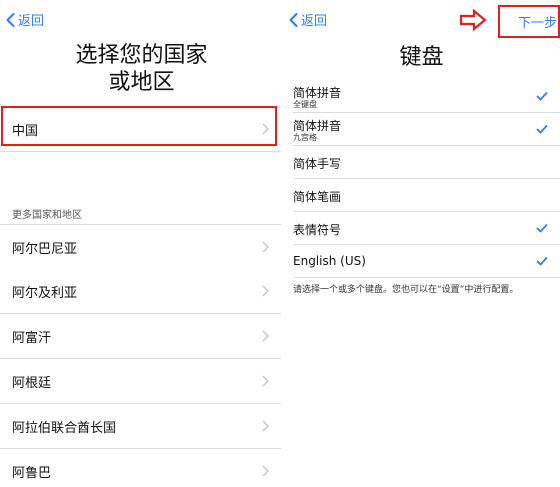 This screenshot has height=487, width=560. What do you see at coordinates (317, 197) in the screenshot?
I see `keyboard-label: 简体笔画` at bounding box center [317, 197].